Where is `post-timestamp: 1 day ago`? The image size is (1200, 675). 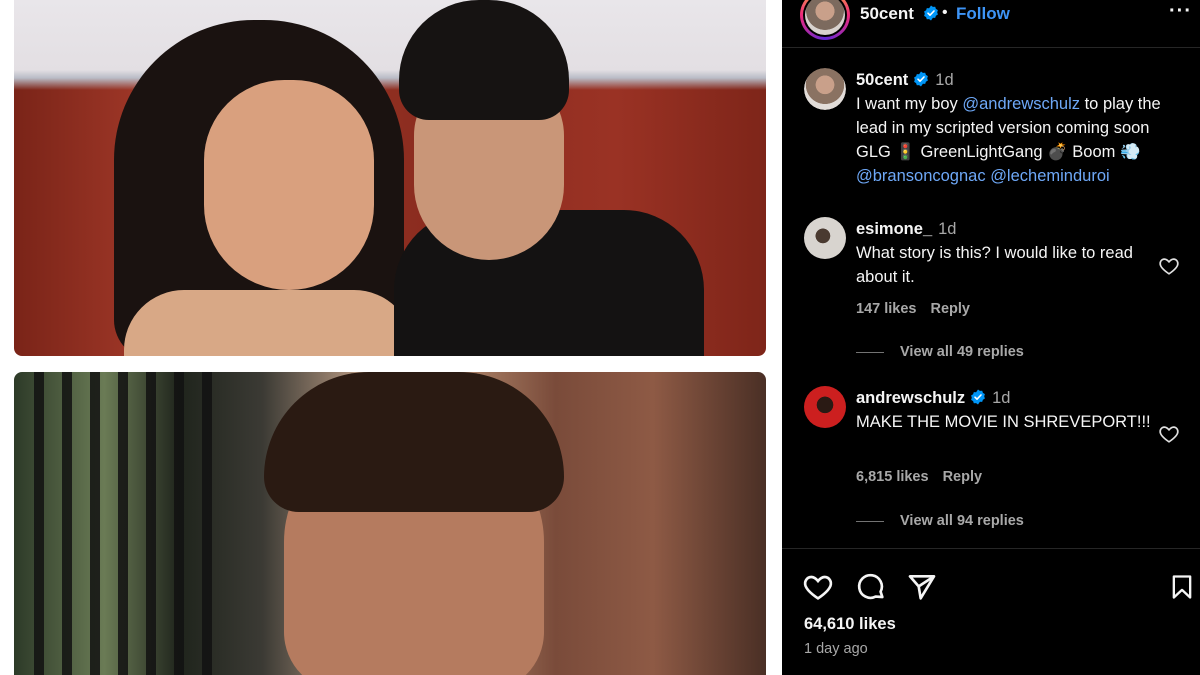 post-timestamp: 1 day ago is located at coordinates (836, 649).